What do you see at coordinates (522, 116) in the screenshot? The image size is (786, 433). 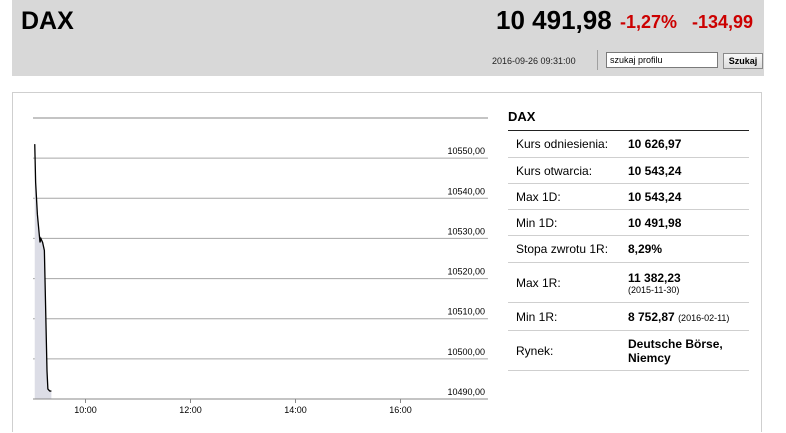 I see `info-title: DAX` at bounding box center [522, 116].